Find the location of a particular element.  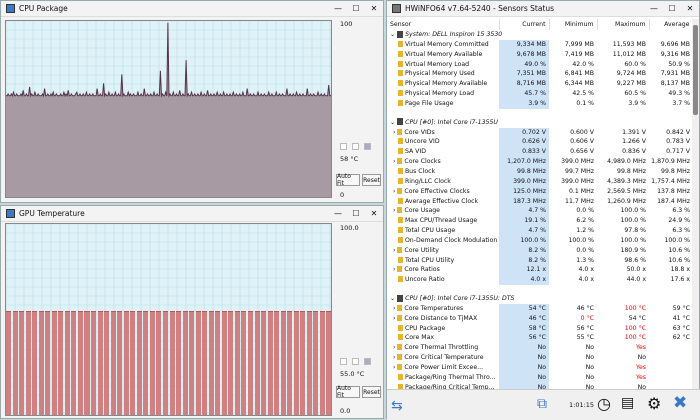

gpu-auto-fit-button: Auto Fit is located at coordinates (348, 392).